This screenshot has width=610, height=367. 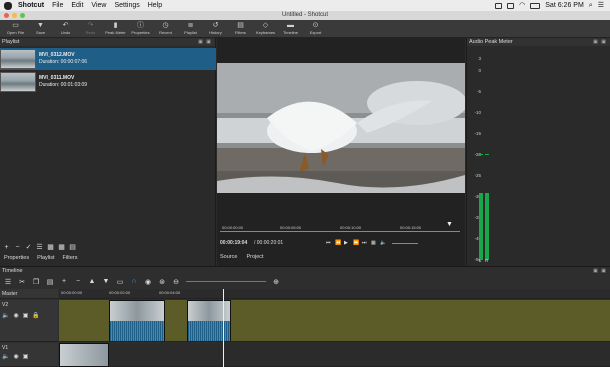 I want to click on list-icon: ☰, so click(x=601, y=5).